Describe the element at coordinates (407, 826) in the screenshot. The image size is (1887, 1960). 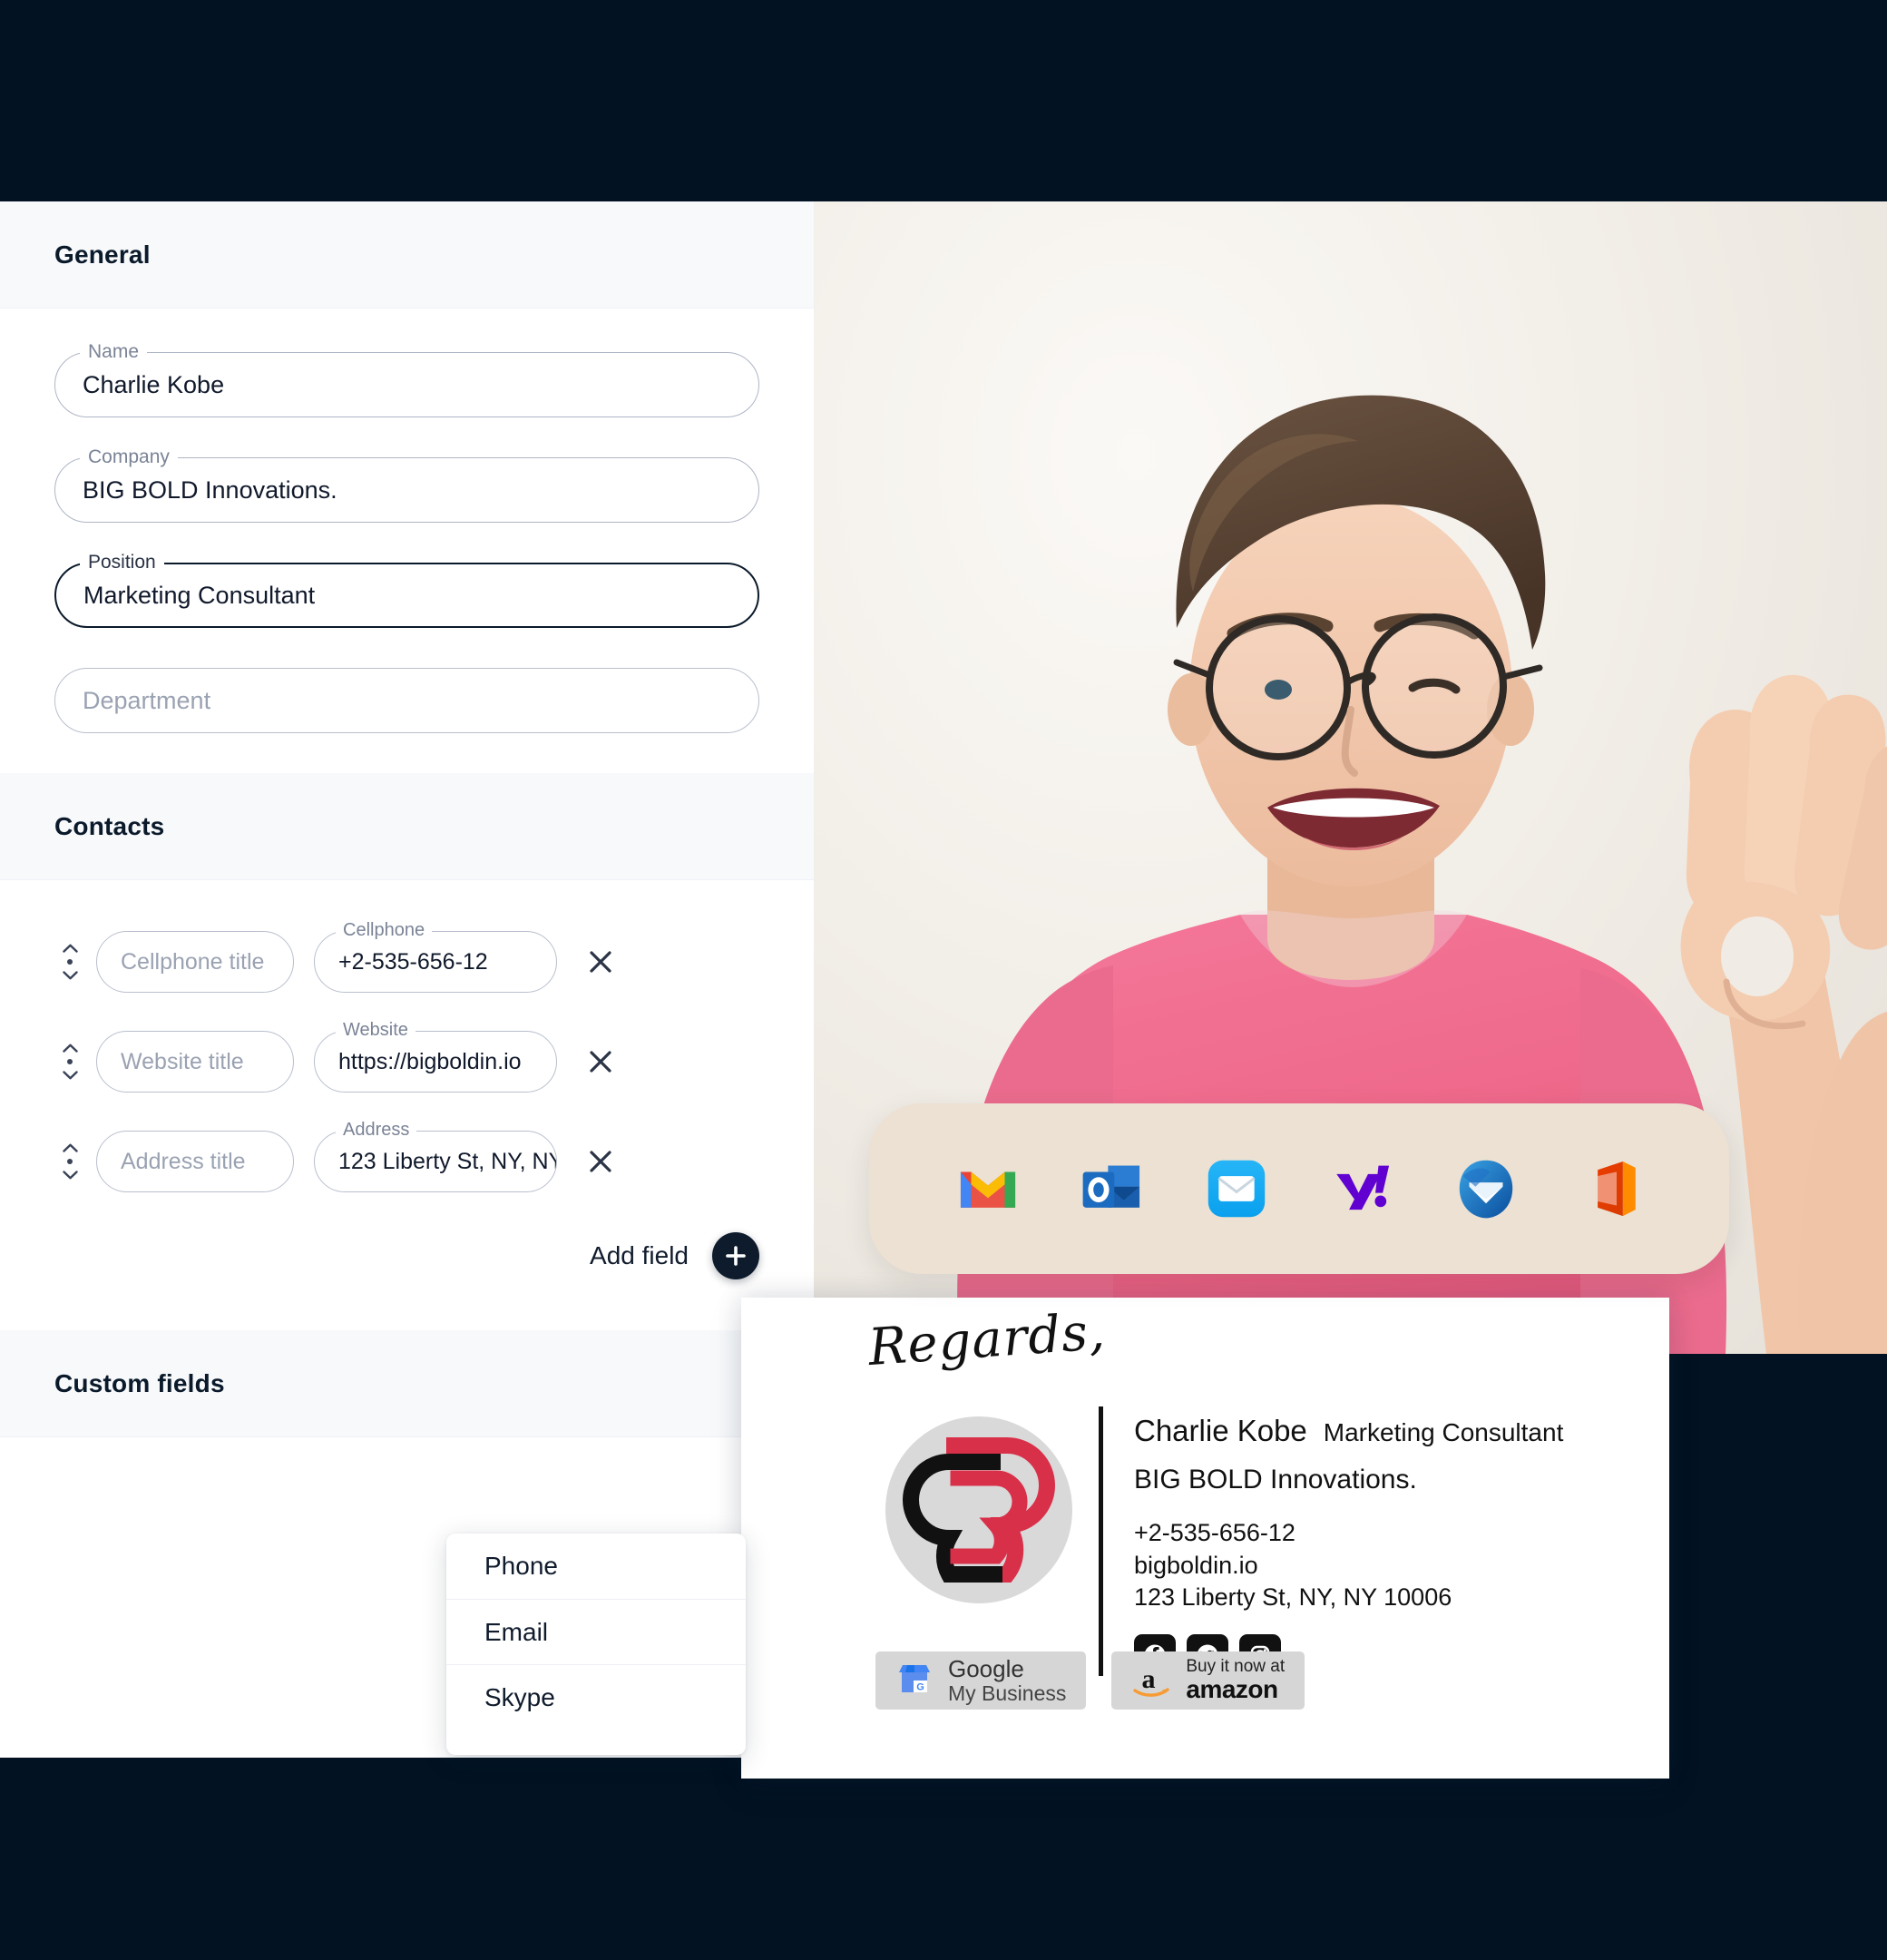
I see `contacts-section-header: Contacts` at that location.